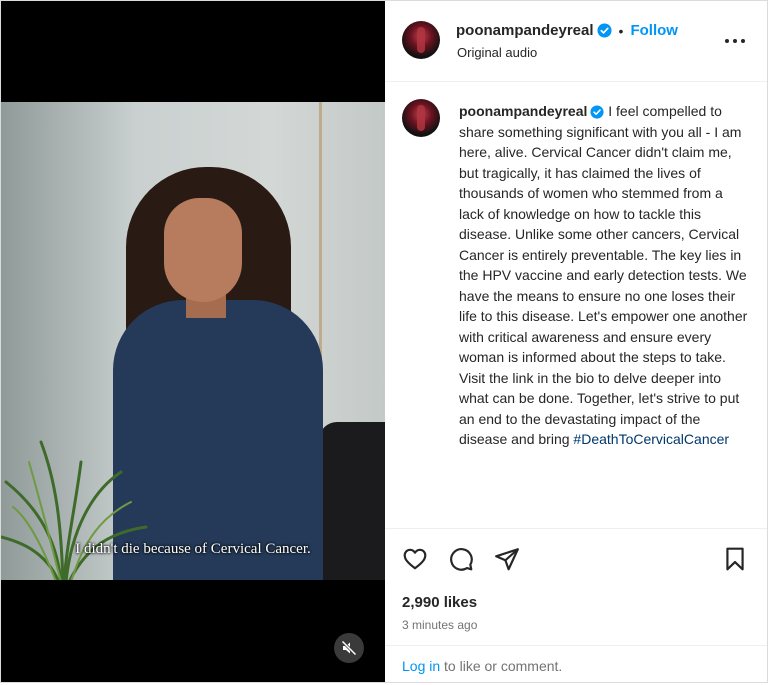  I want to click on post-header: poonampandeyreal • Follow Original audio, so click(576, 41).